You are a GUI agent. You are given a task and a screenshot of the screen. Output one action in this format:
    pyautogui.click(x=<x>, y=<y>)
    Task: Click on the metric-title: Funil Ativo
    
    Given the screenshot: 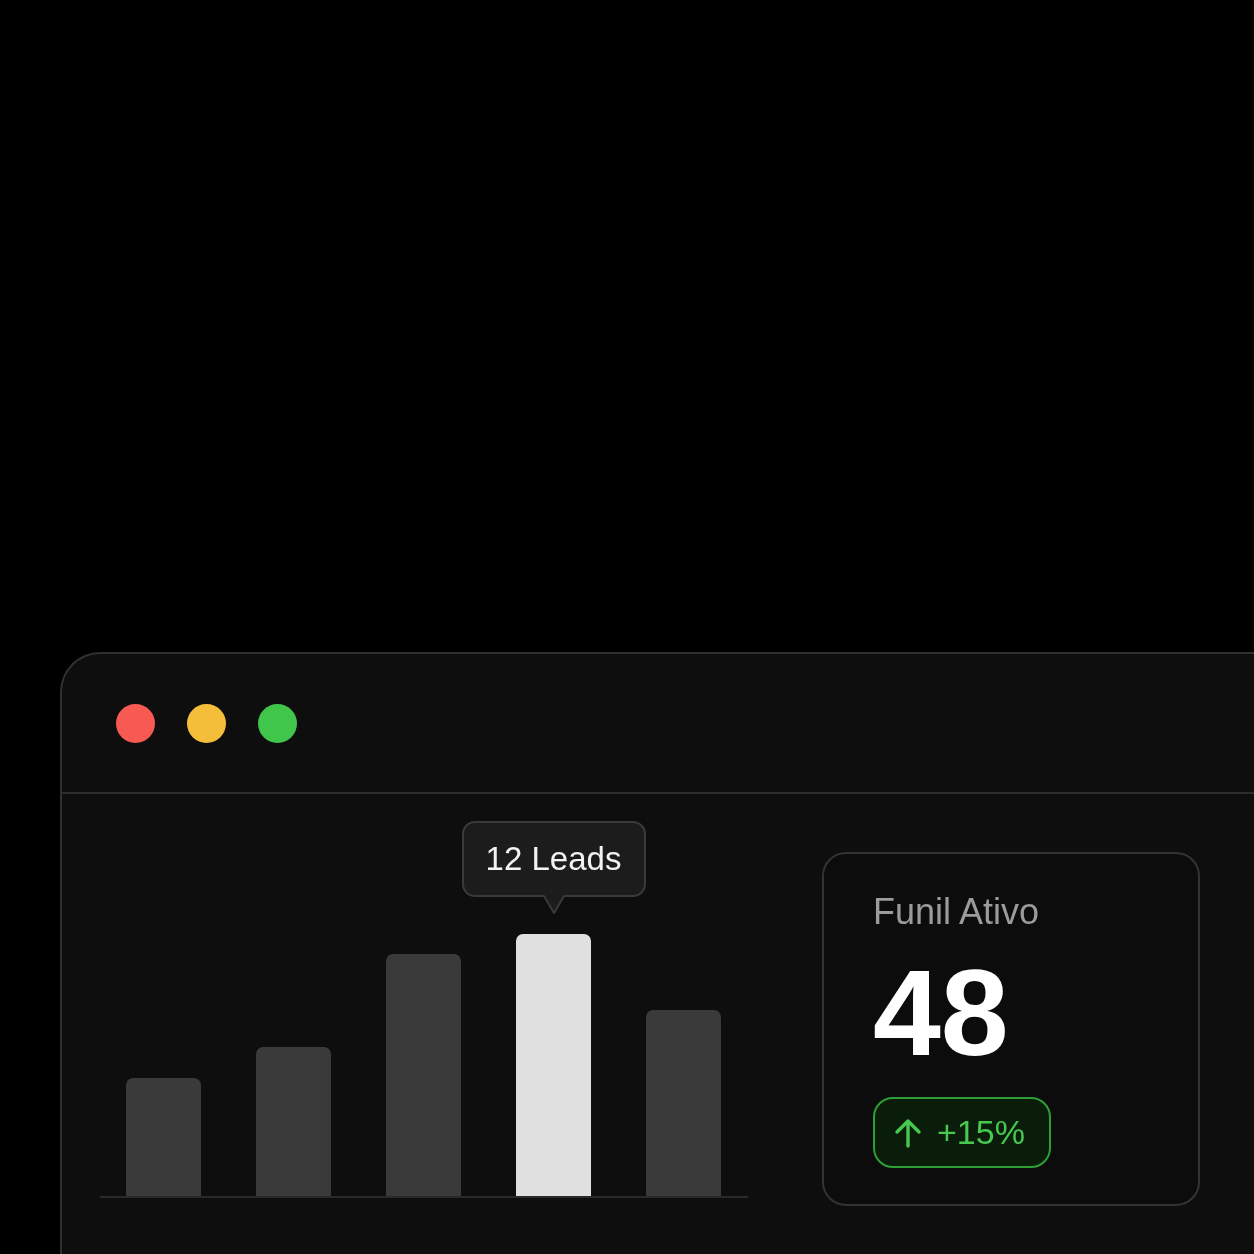 What is the action you would take?
    pyautogui.click(x=956, y=911)
    